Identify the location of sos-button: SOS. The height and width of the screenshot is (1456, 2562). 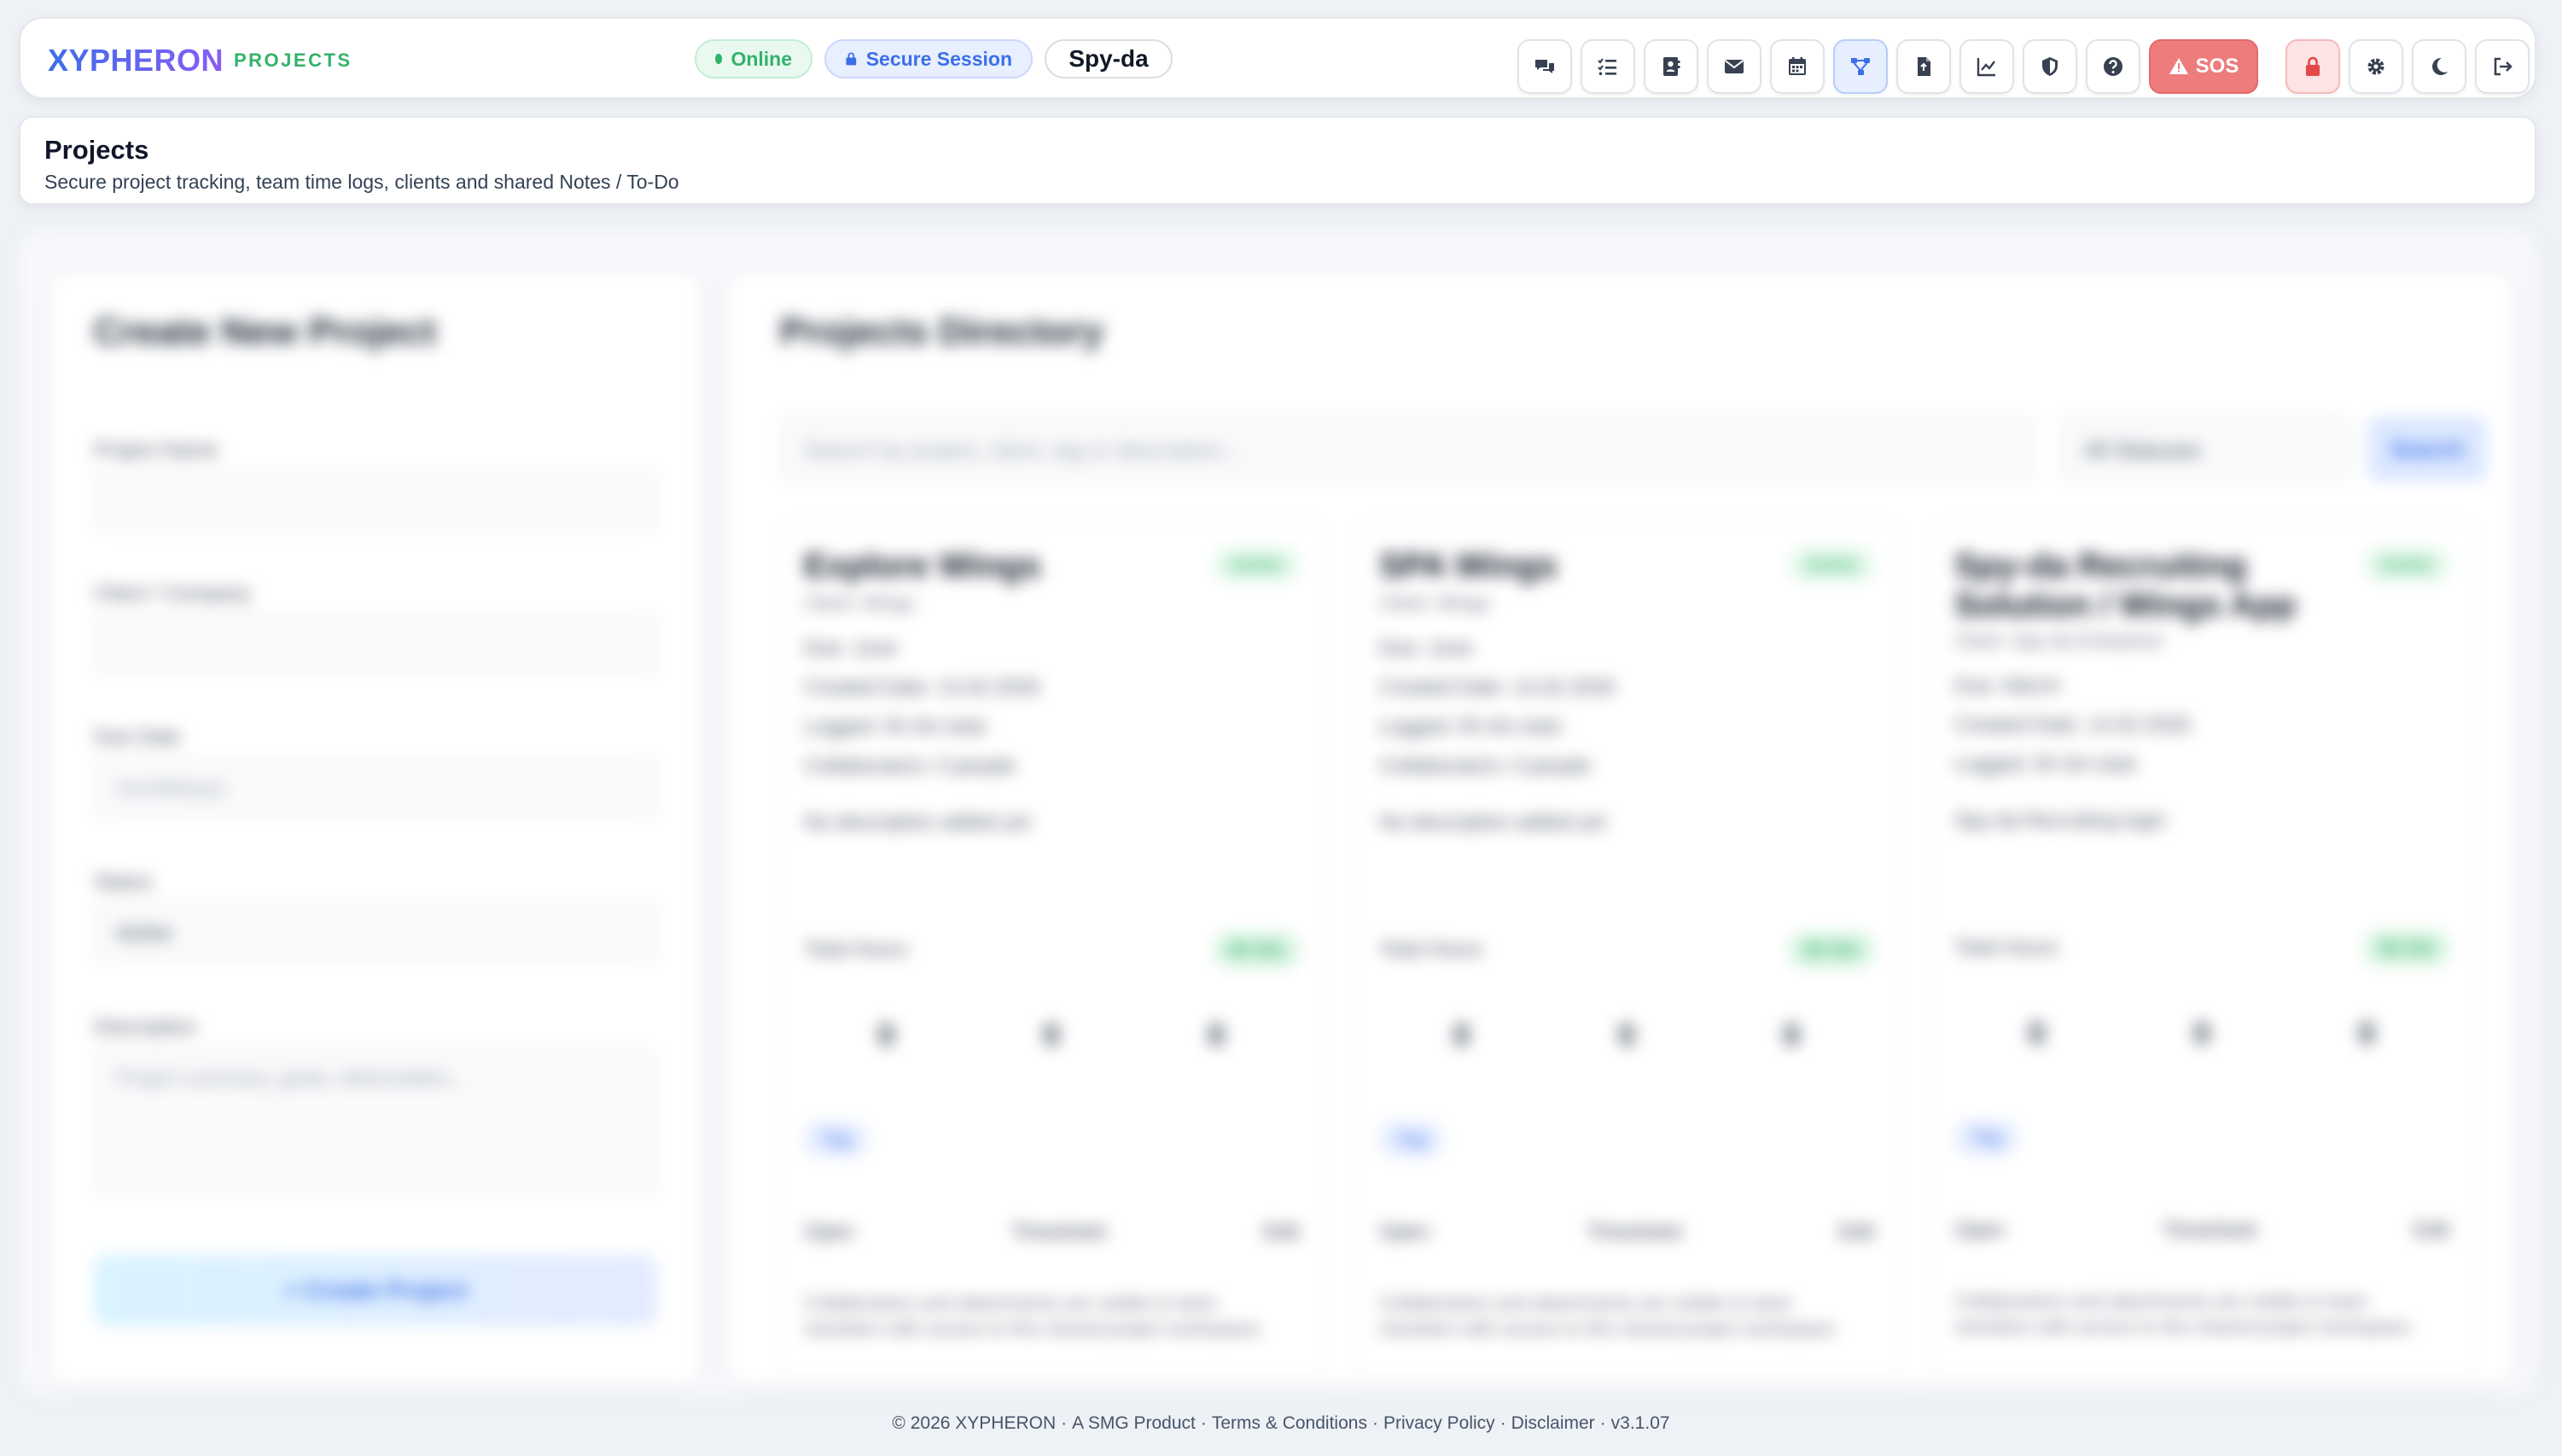
(2203, 67).